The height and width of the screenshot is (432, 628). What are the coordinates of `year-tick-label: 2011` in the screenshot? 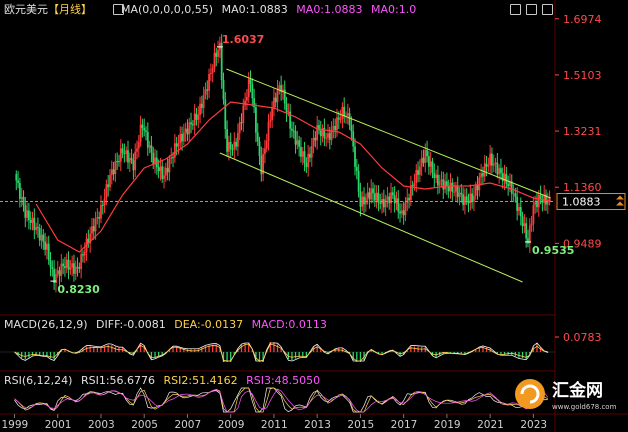 It's located at (274, 425).